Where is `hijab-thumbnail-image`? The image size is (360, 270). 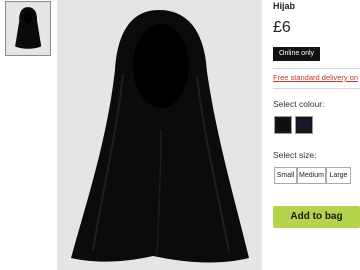 hijab-thumbnail-image is located at coordinates (28, 28).